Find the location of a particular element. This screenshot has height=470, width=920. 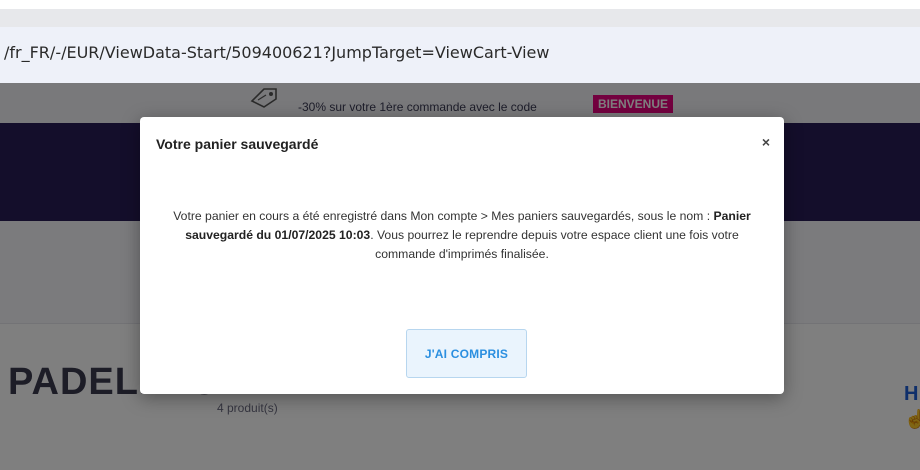

understood-button: J'AI COMPRIS is located at coordinates (466, 353).